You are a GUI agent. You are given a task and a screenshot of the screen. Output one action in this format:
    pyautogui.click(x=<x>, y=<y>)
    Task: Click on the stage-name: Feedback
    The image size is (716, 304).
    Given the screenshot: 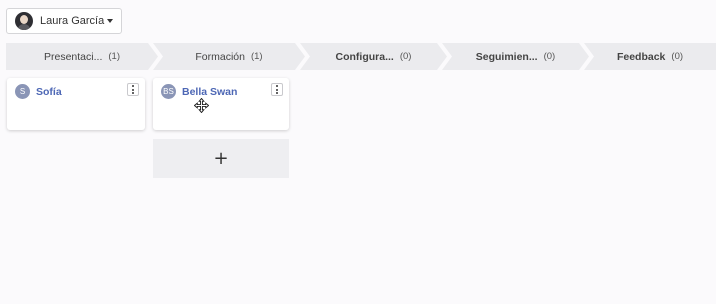 What is the action you would take?
    pyautogui.click(x=641, y=56)
    